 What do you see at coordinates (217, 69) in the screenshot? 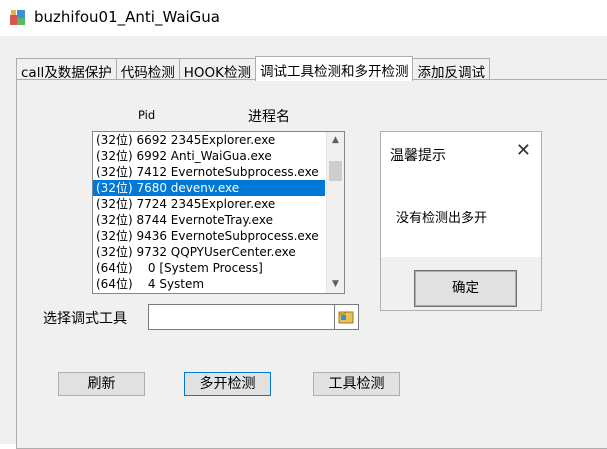
I see `tab-hook-detect: HOOK检测` at bounding box center [217, 69].